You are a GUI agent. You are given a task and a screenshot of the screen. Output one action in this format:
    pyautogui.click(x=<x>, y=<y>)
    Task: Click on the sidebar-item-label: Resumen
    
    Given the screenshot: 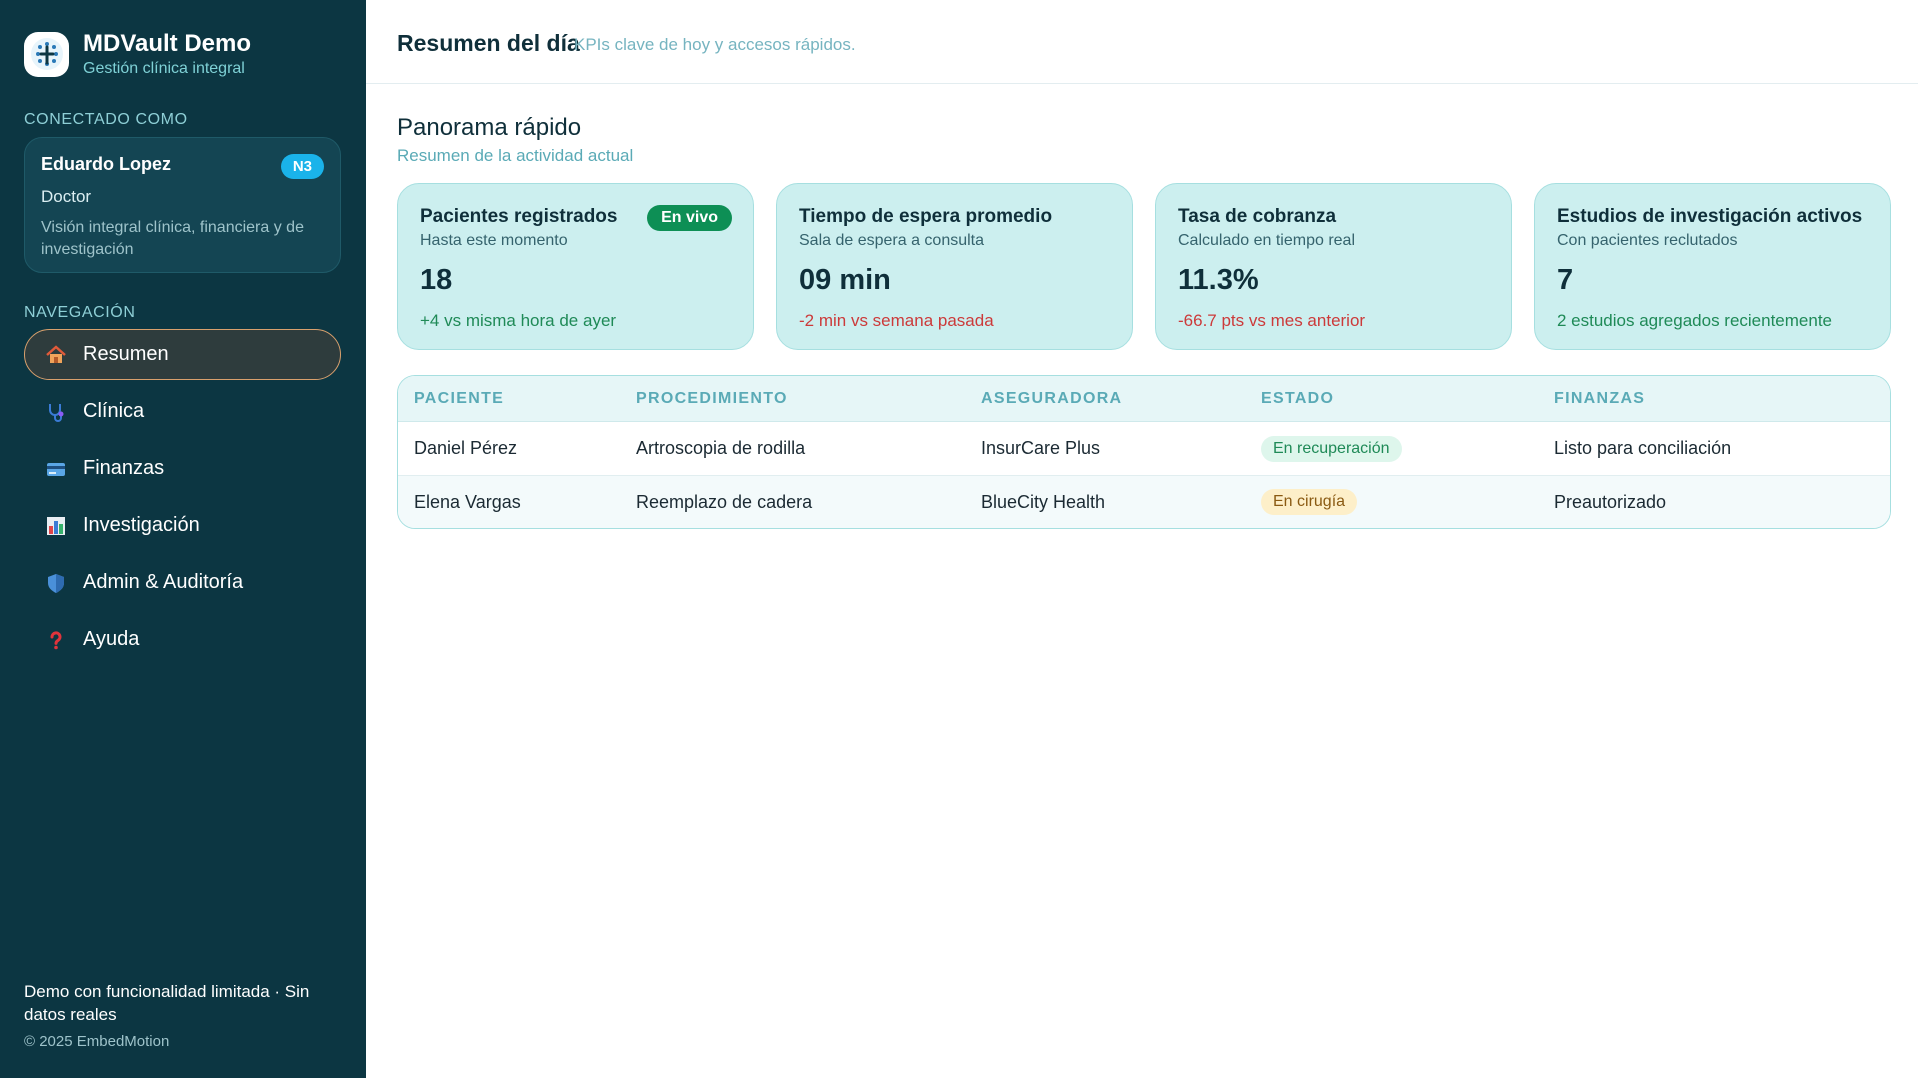 What is the action you would take?
    pyautogui.click(x=126, y=354)
    